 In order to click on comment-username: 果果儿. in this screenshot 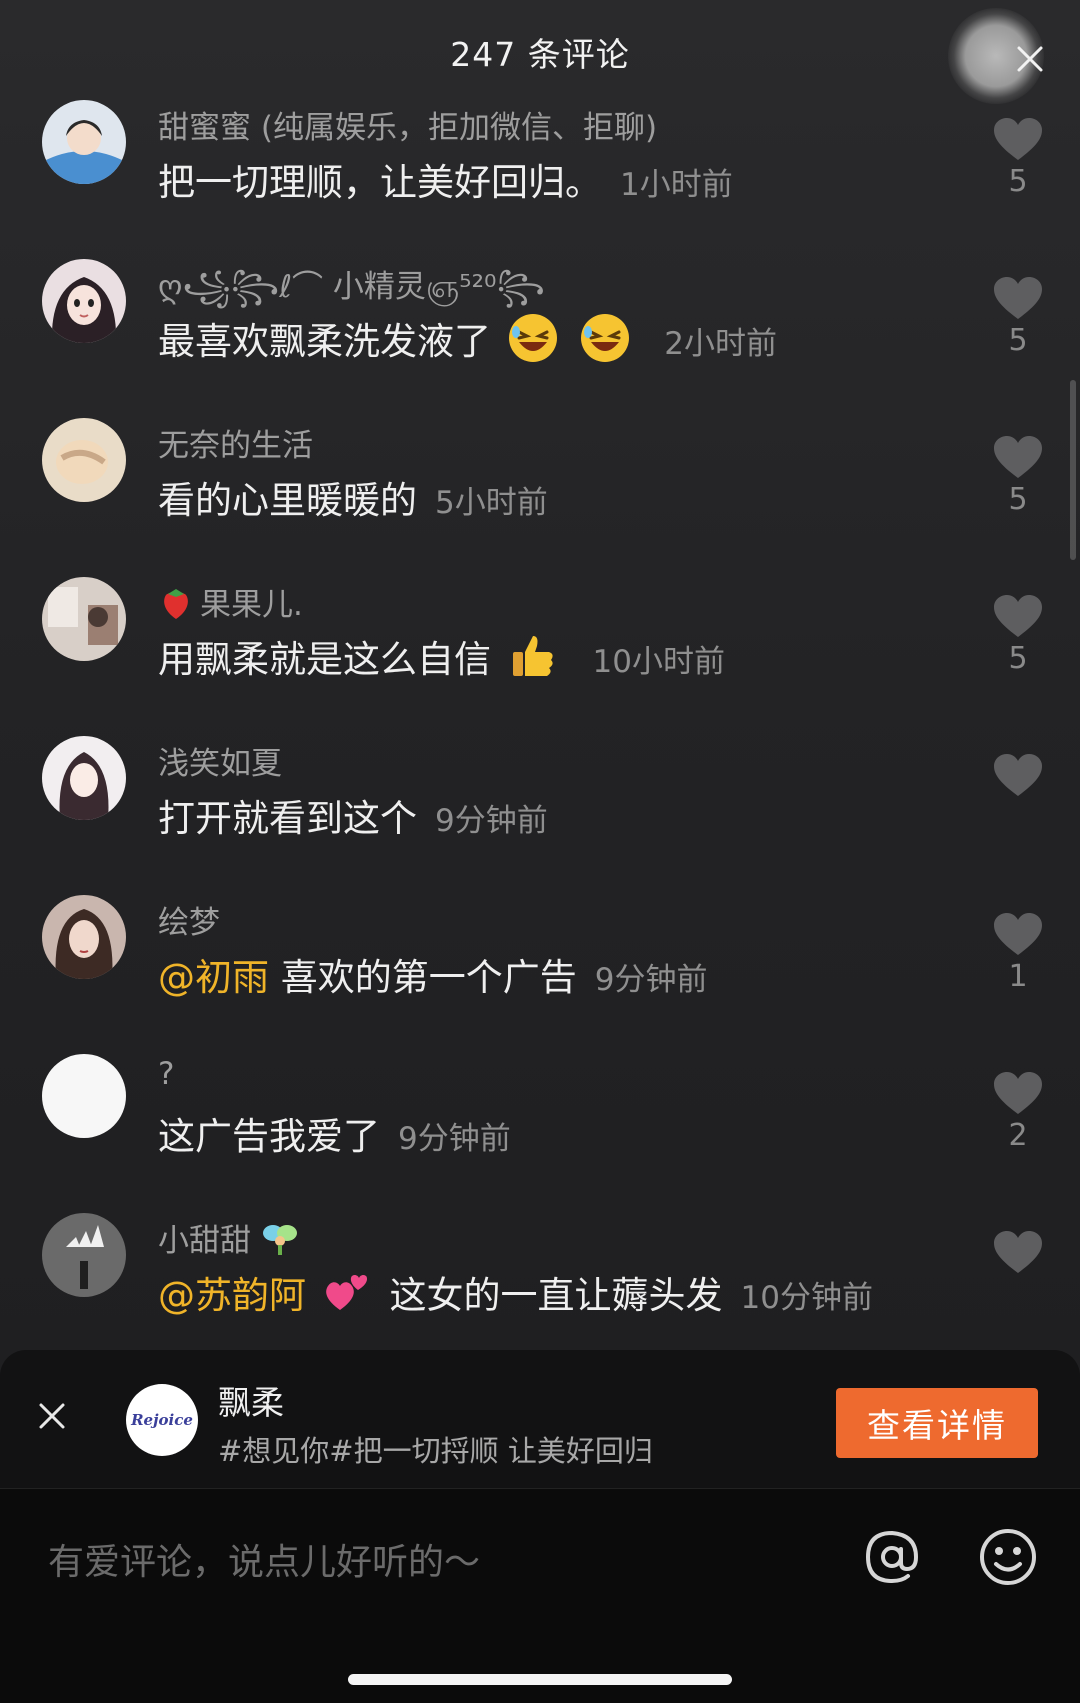, I will do `click(230, 601)`.